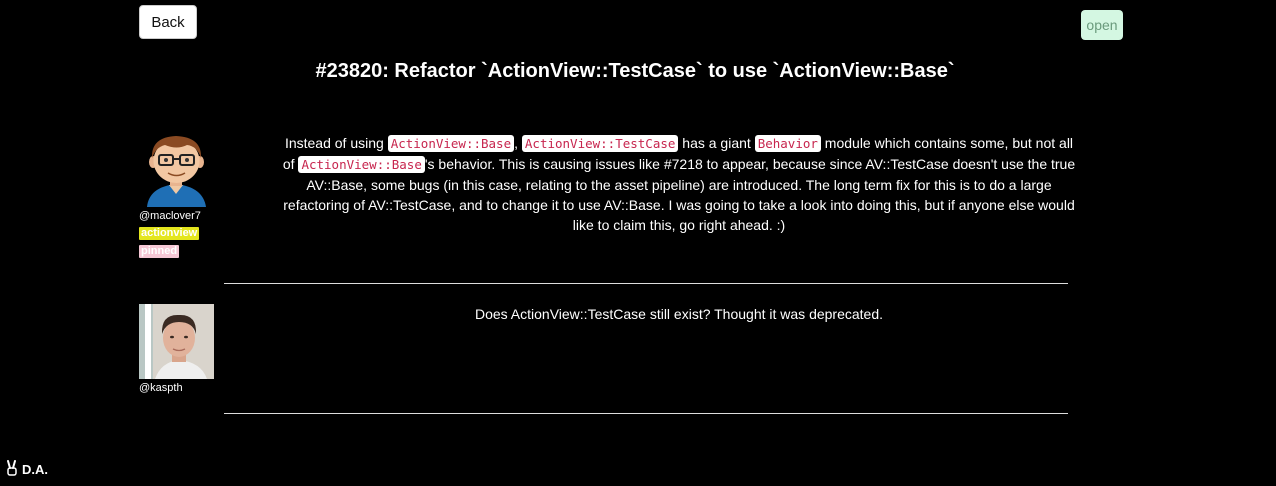 This screenshot has height=486, width=1276. What do you see at coordinates (179, 216) in the screenshot?
I see `username: @maclover7` at bounding box center [179, 216].